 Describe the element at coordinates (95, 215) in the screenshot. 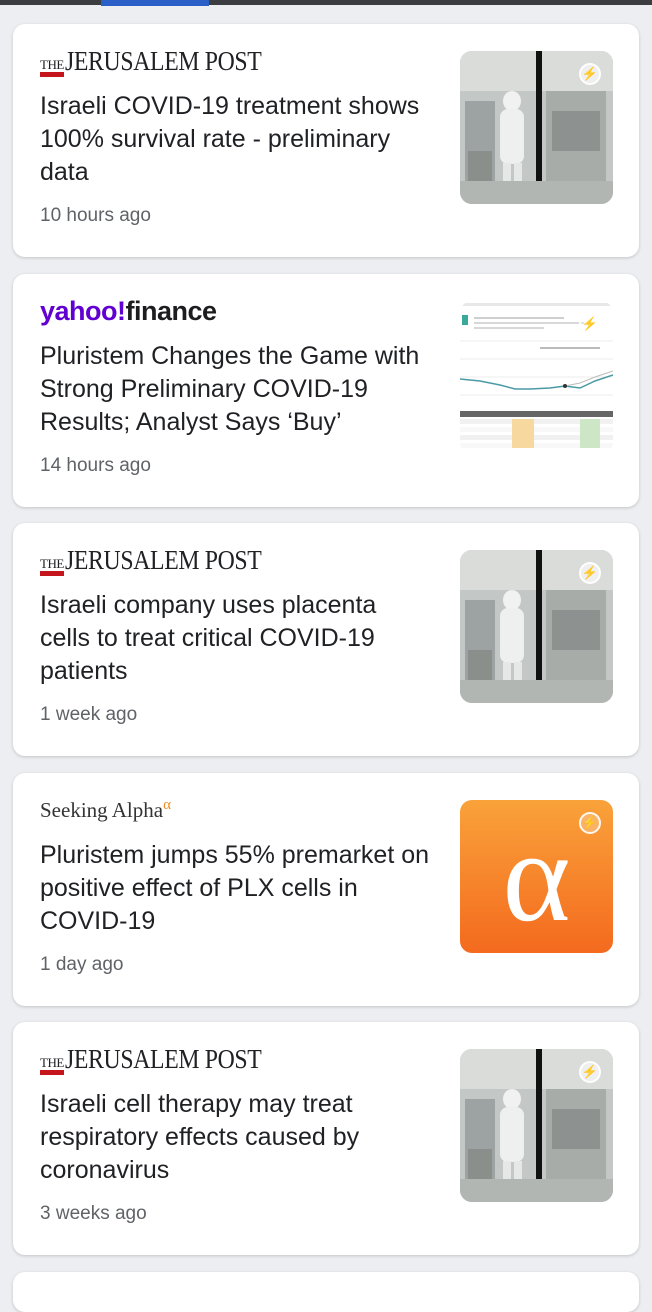

I see `article-time: 10 hours ago` at that location.